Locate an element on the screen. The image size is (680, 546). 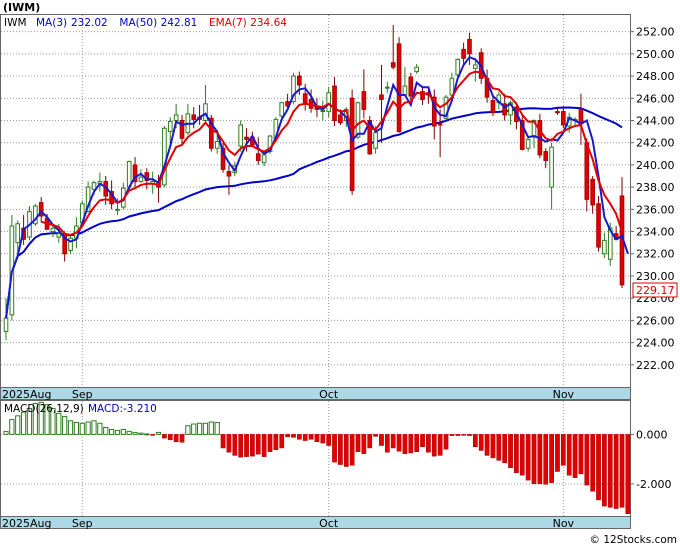
price-y-tick-label: 230.00 is located at coordinates (655, 276).